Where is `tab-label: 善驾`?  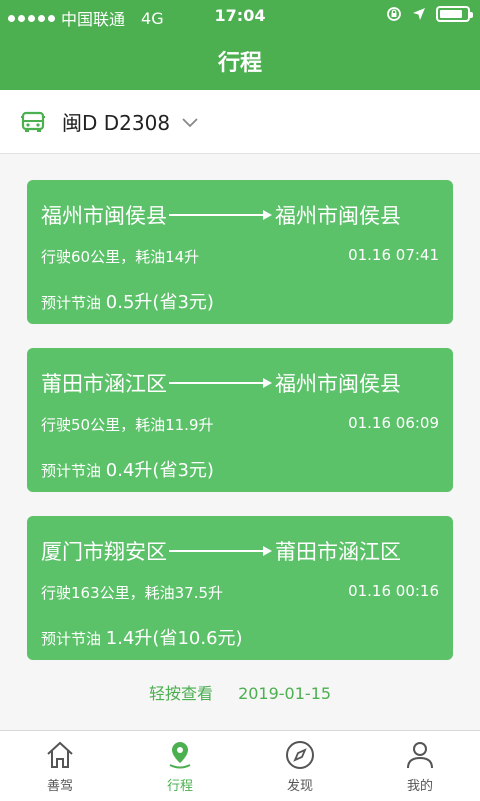
tab-label: 善驾 is located at coordinates (59, 786).